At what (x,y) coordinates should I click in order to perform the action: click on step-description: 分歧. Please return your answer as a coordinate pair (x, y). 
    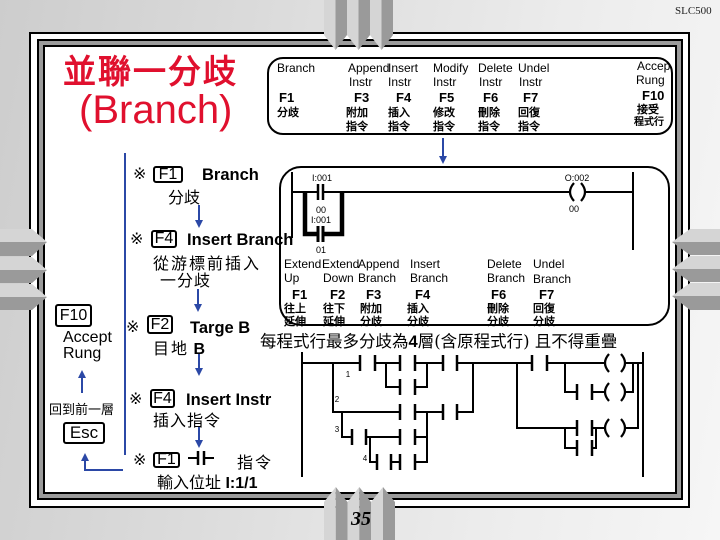
    Looking at the image, I should click on (184, 197).